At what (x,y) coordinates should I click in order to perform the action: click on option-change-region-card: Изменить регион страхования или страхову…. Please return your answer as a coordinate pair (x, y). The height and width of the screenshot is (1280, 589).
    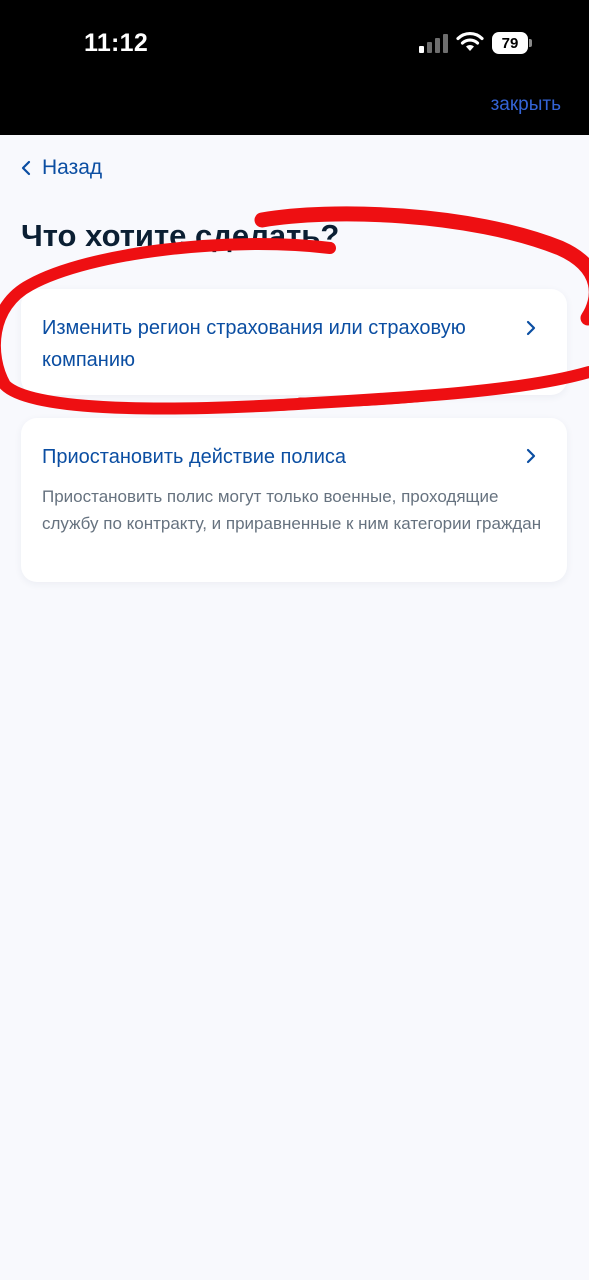
    Looking at the image, I should click on (294, 342).